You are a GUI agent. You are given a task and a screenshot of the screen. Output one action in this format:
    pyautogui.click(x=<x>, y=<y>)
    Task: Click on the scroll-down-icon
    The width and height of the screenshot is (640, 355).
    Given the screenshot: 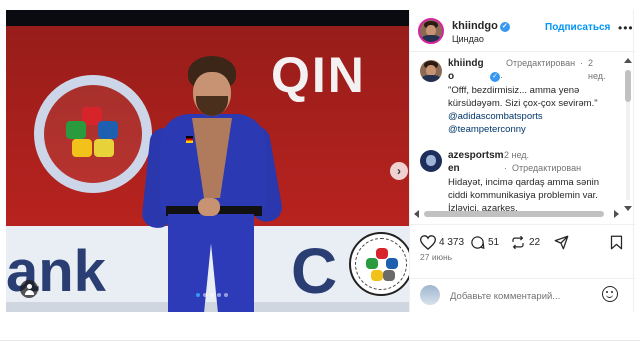 What is the action you would take?
    pyautogui.click(x=628, y=208)
    